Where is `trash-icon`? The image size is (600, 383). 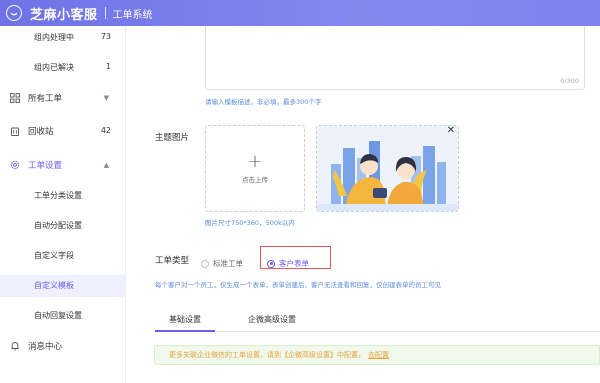 trash-icon is located at coordinates (15, 131).